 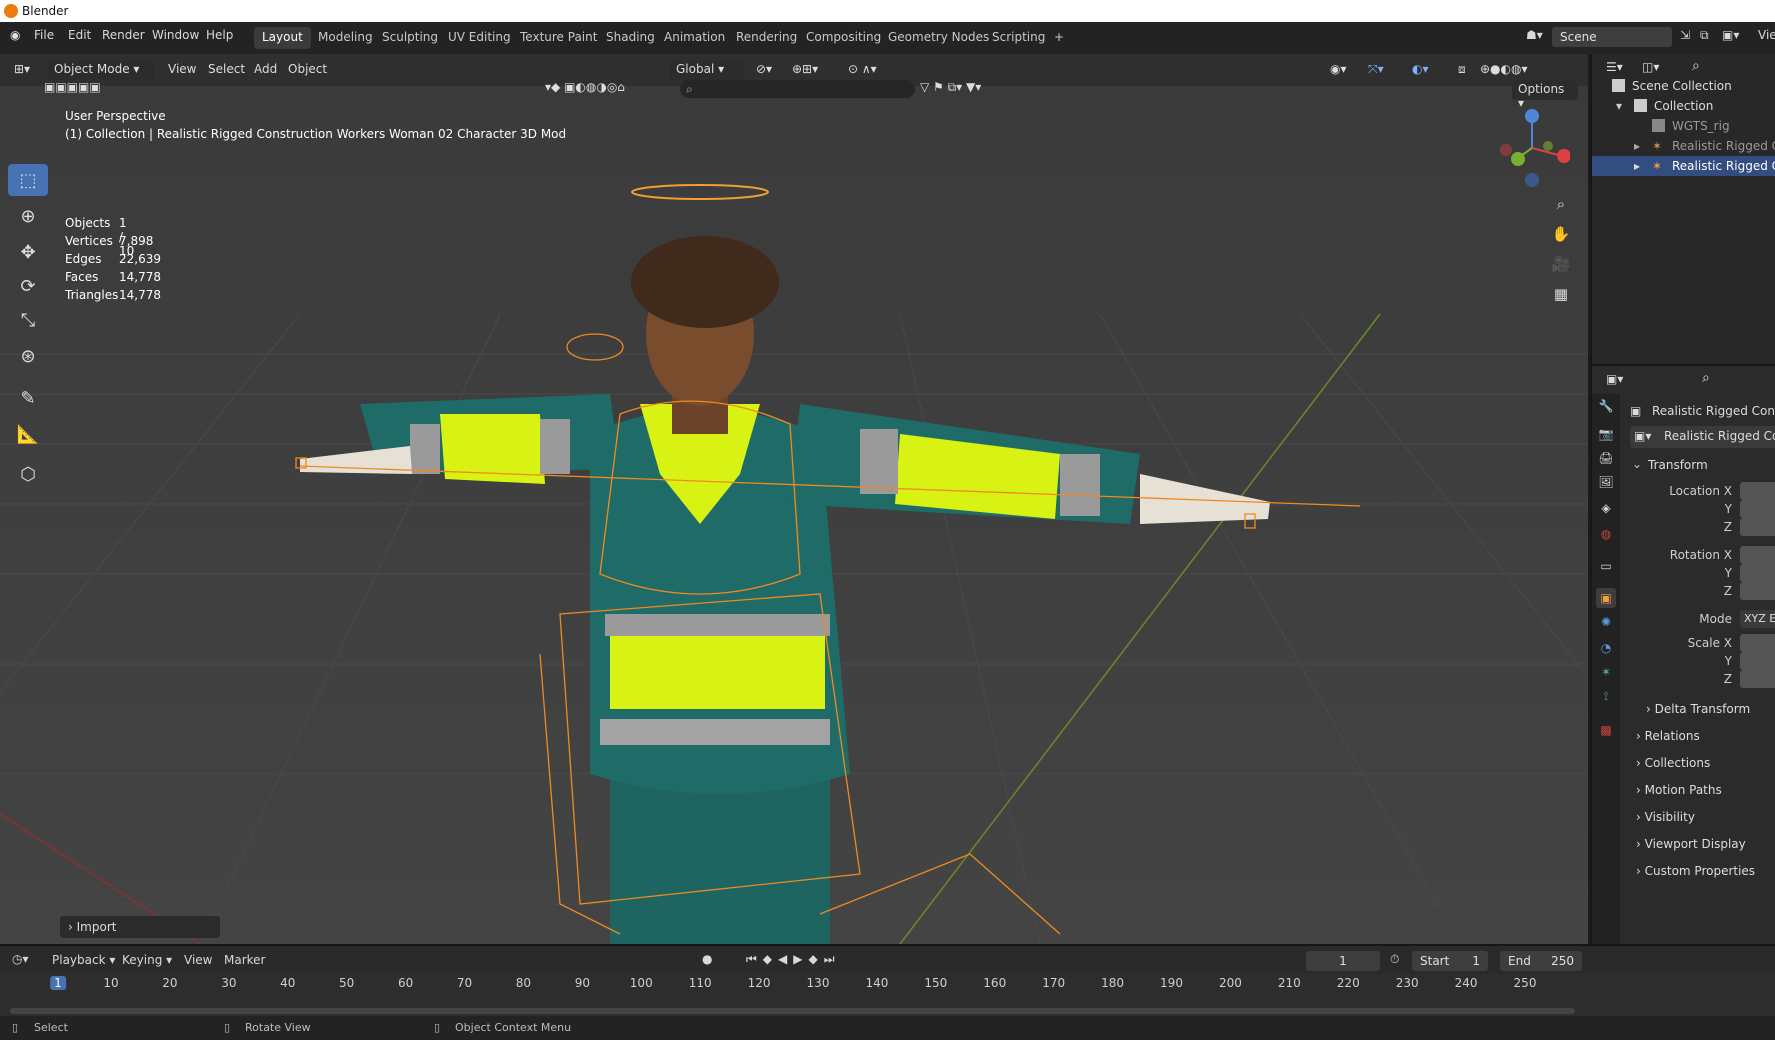 I want to click on navigation-gizmo, so click(x=1530, y=149).